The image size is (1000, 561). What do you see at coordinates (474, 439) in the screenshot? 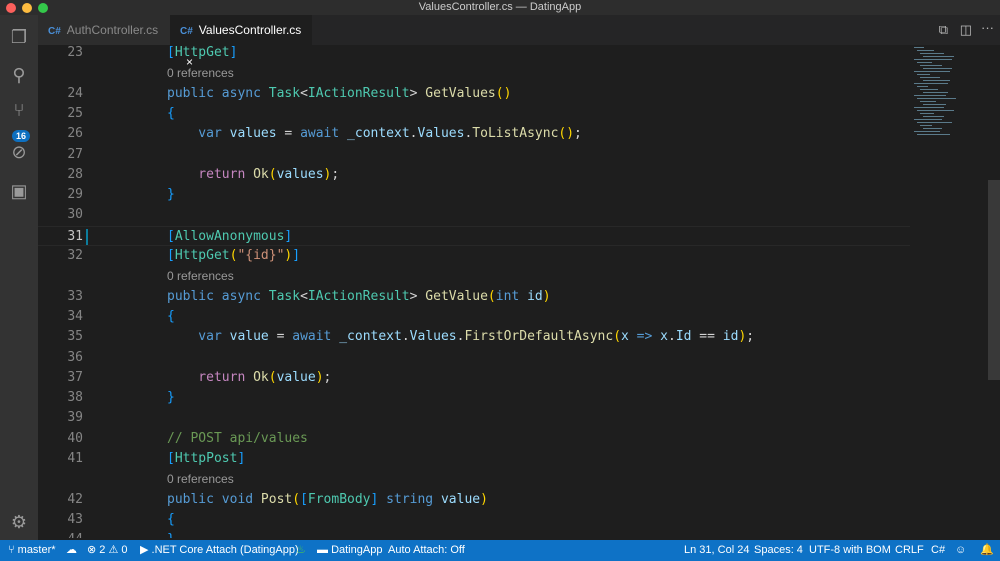
I see `code-line: 40 // POST api/values` at bounding box center [474, 439].